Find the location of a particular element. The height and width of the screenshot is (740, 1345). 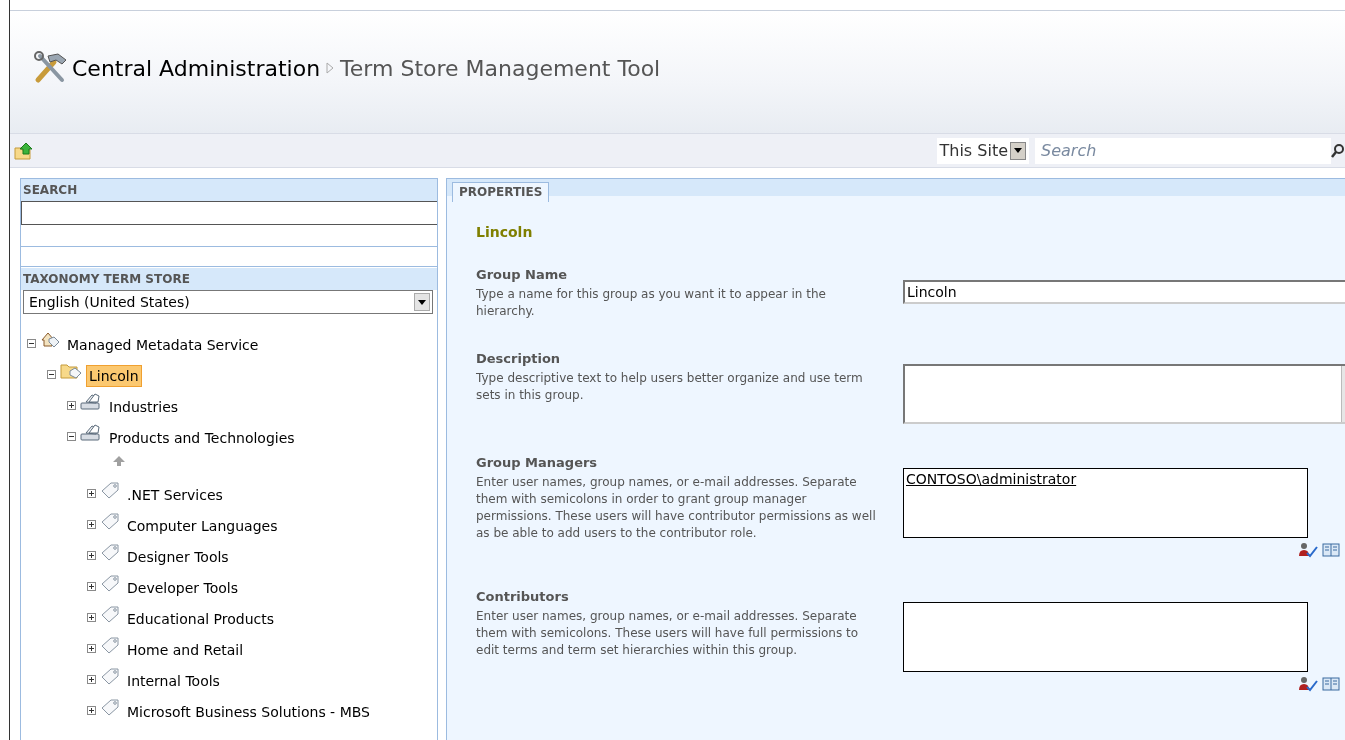

search-panel-header: SEARCH is located at coordinates (229, 190).